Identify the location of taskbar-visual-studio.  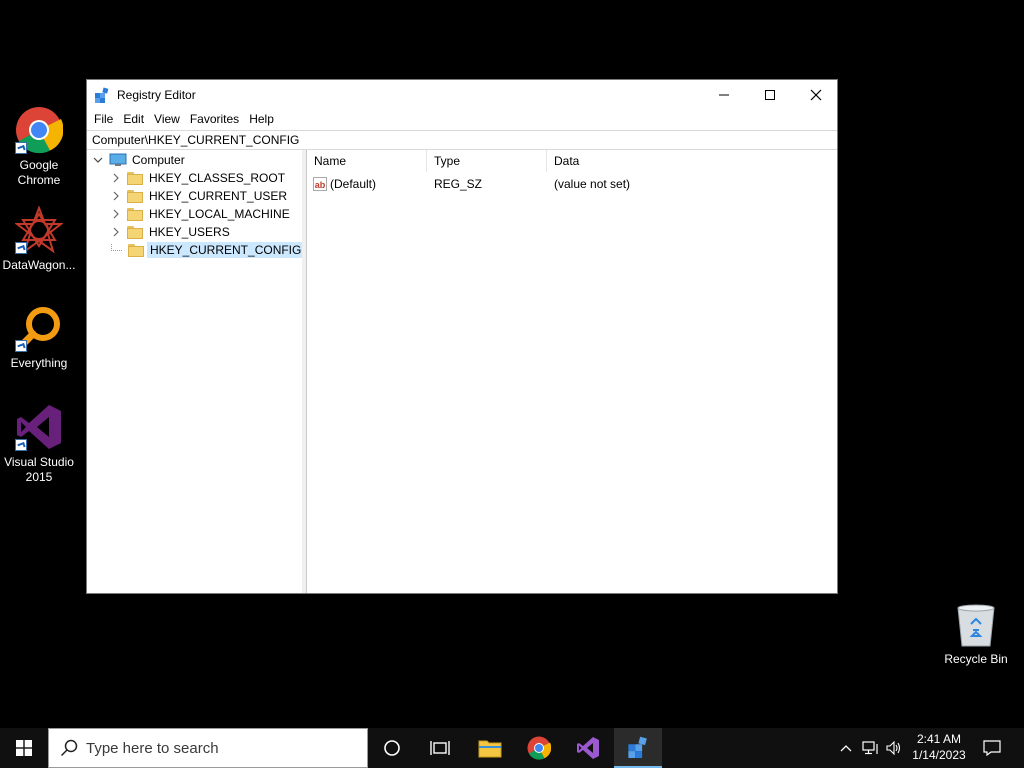
(588, 748).